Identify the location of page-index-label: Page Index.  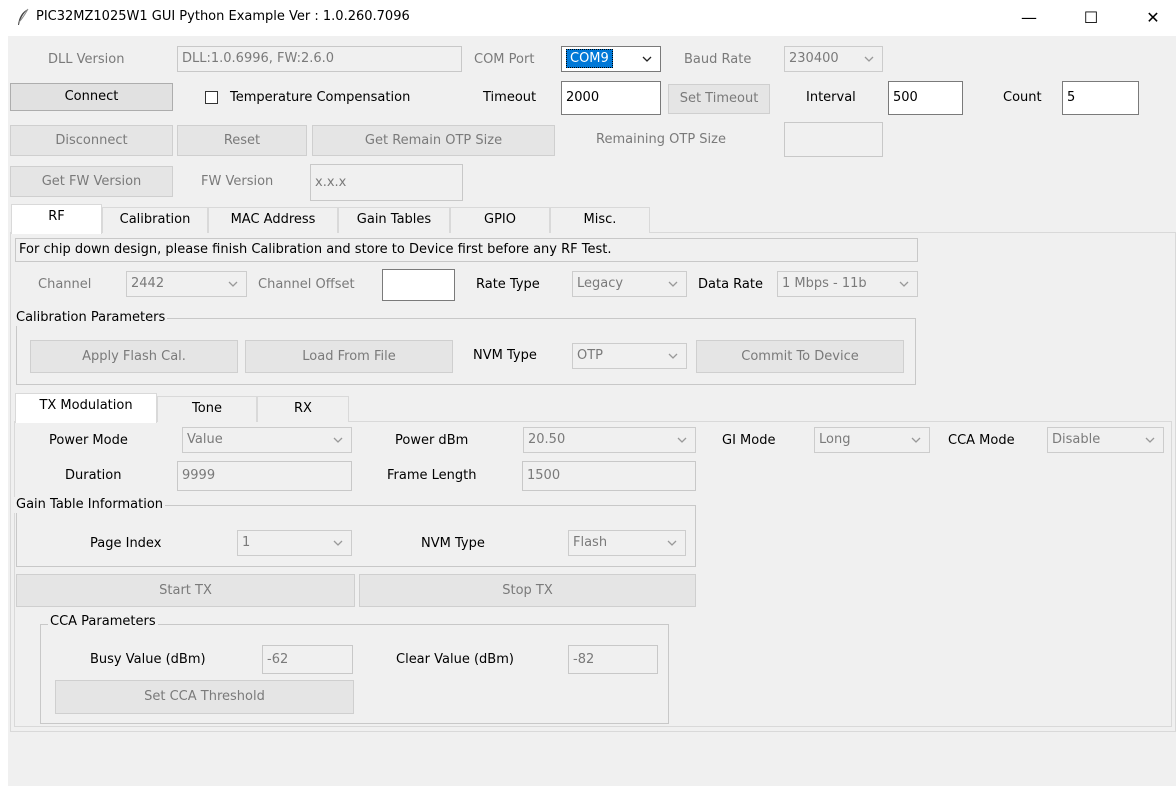
(126, 543).